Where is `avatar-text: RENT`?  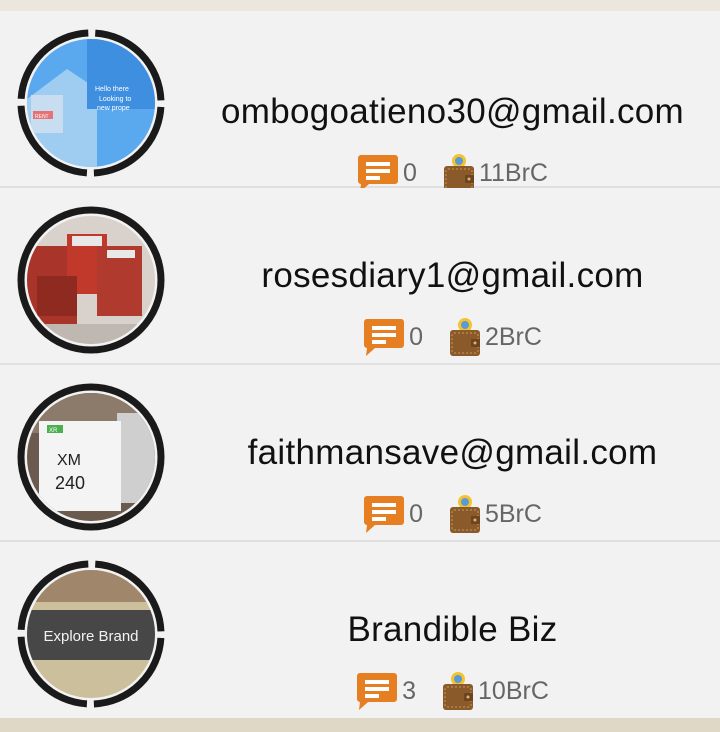
avatar-text: RENT is located at coordinates (42, 117).